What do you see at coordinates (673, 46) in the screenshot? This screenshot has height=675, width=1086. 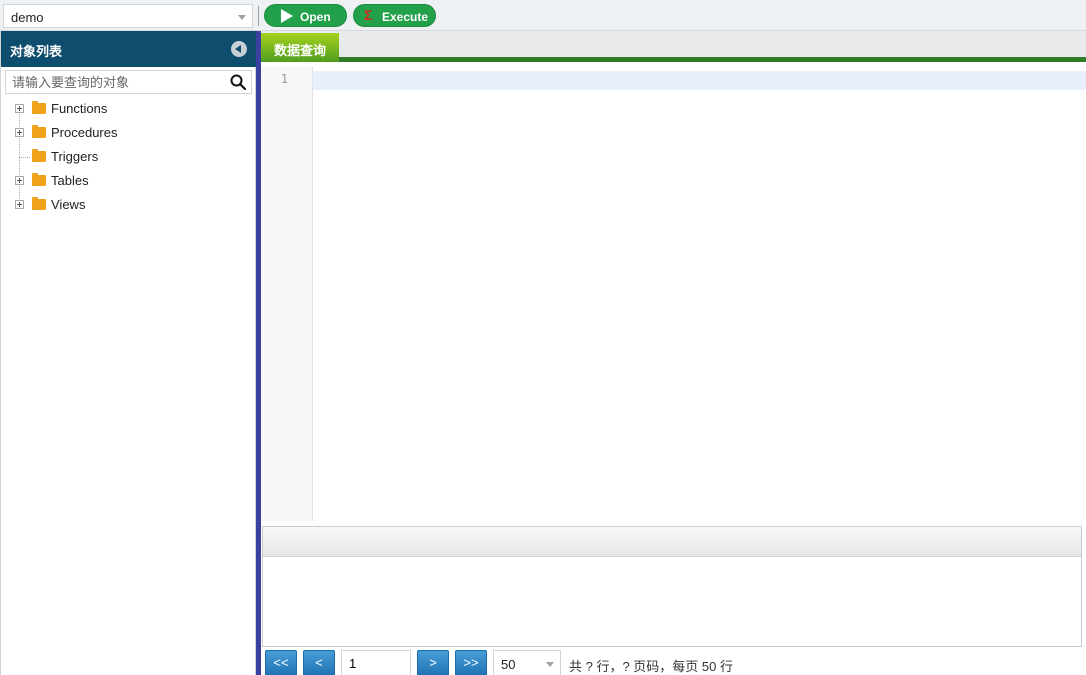 I see `tab-strip: 数据查询` at bounding box center [673, 46].